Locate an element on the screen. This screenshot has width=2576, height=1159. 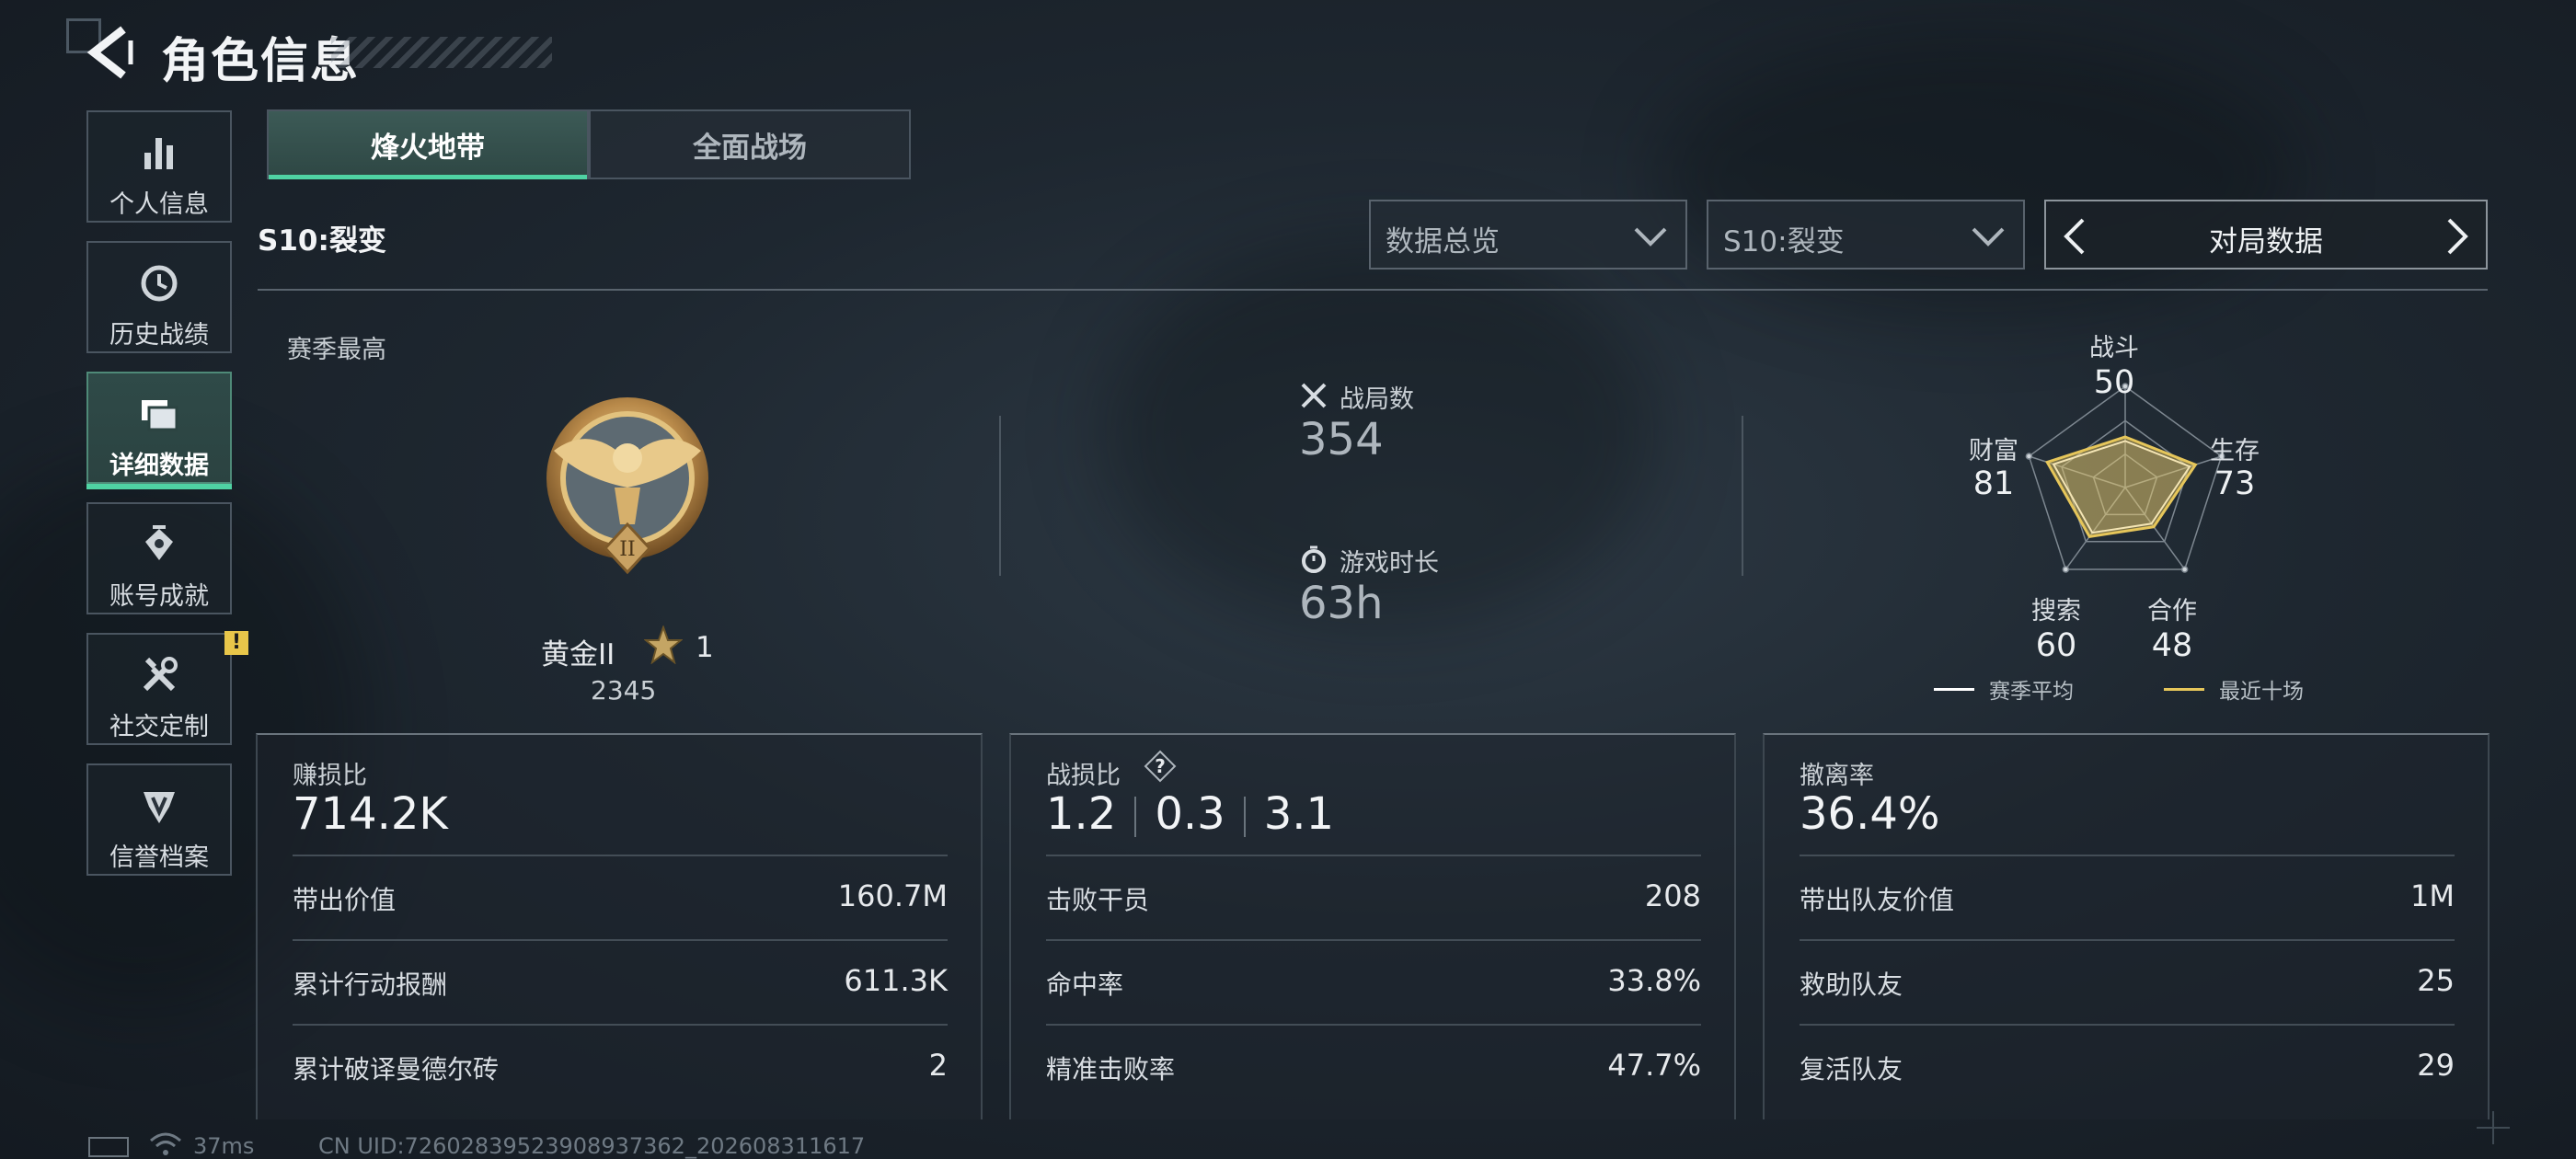
sidebar-item-label: 社交定制 is located at coordinates (159, 727).